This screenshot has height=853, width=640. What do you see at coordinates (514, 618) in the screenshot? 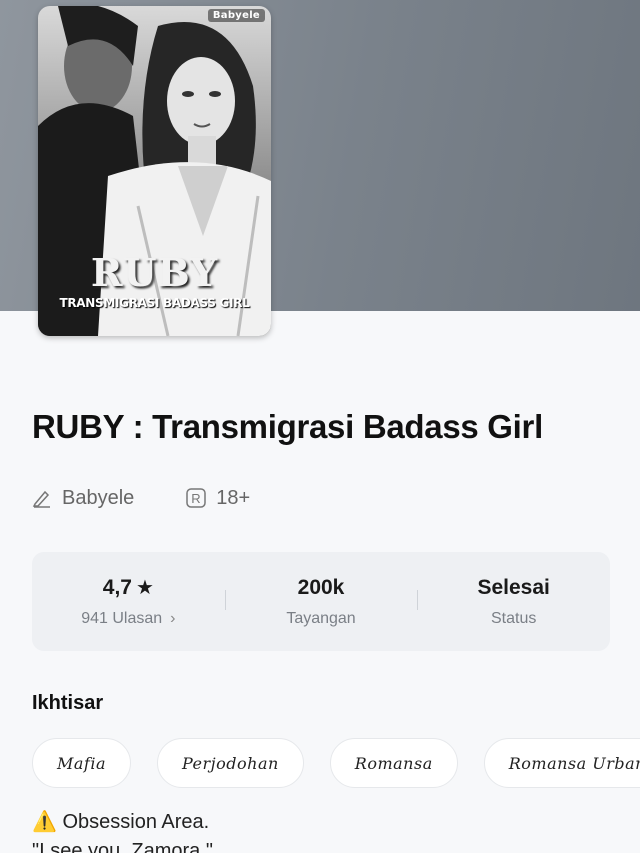
I see `status-label: Status` at bounding box center [514, 618].